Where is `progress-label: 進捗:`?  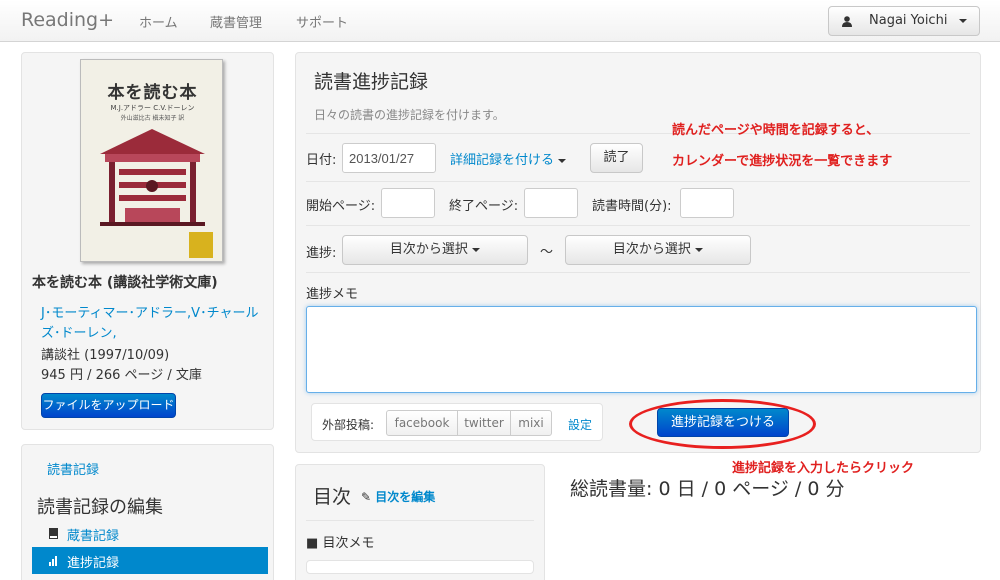
progress-label: 進捗: is located at coordinates (321, 253).